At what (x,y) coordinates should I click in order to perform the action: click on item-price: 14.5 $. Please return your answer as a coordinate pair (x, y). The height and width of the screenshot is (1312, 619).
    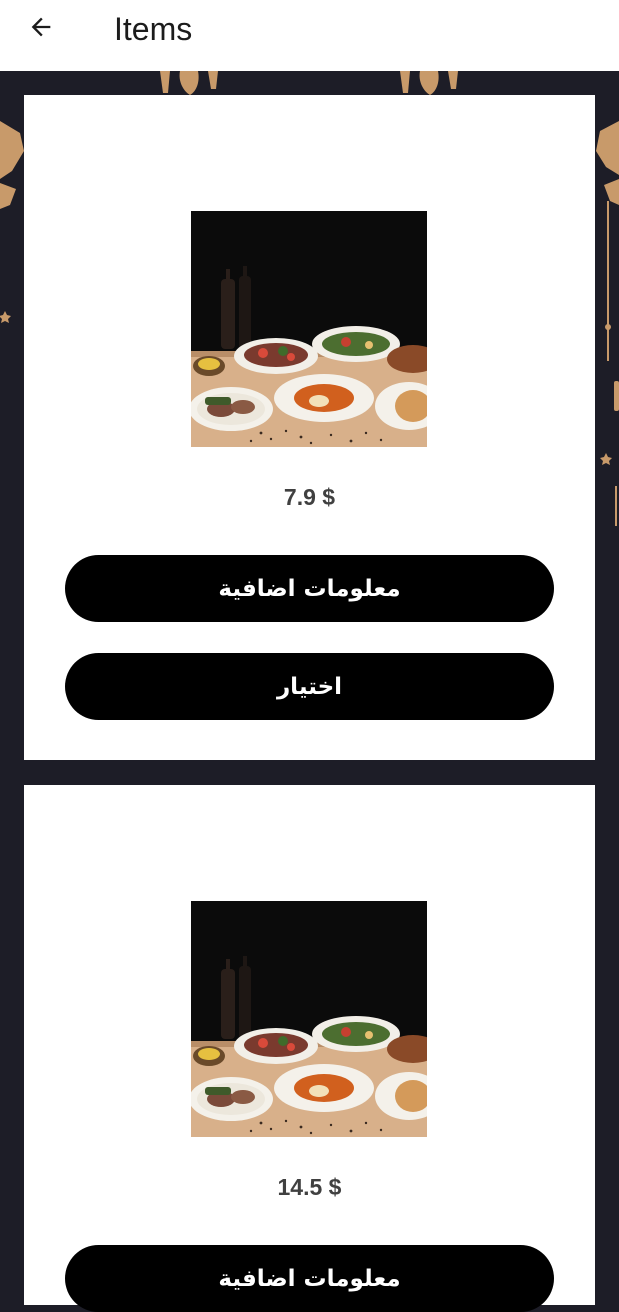
    Looking at the image, I should click on (309, 1187).